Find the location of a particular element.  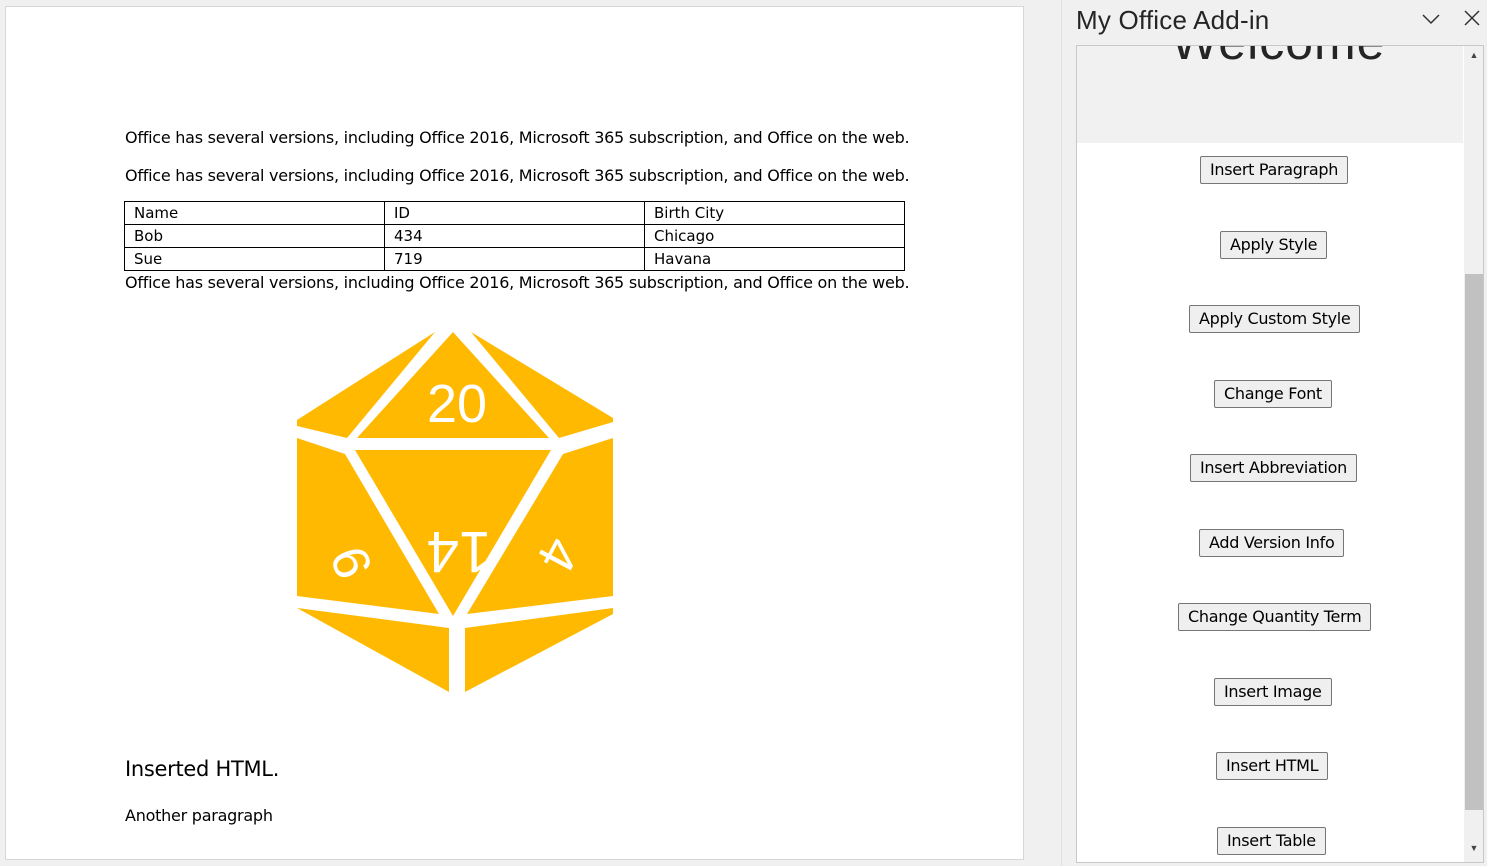

change-quantity-term-button: Change Quantity Term is located at coordinates (1275, 617).